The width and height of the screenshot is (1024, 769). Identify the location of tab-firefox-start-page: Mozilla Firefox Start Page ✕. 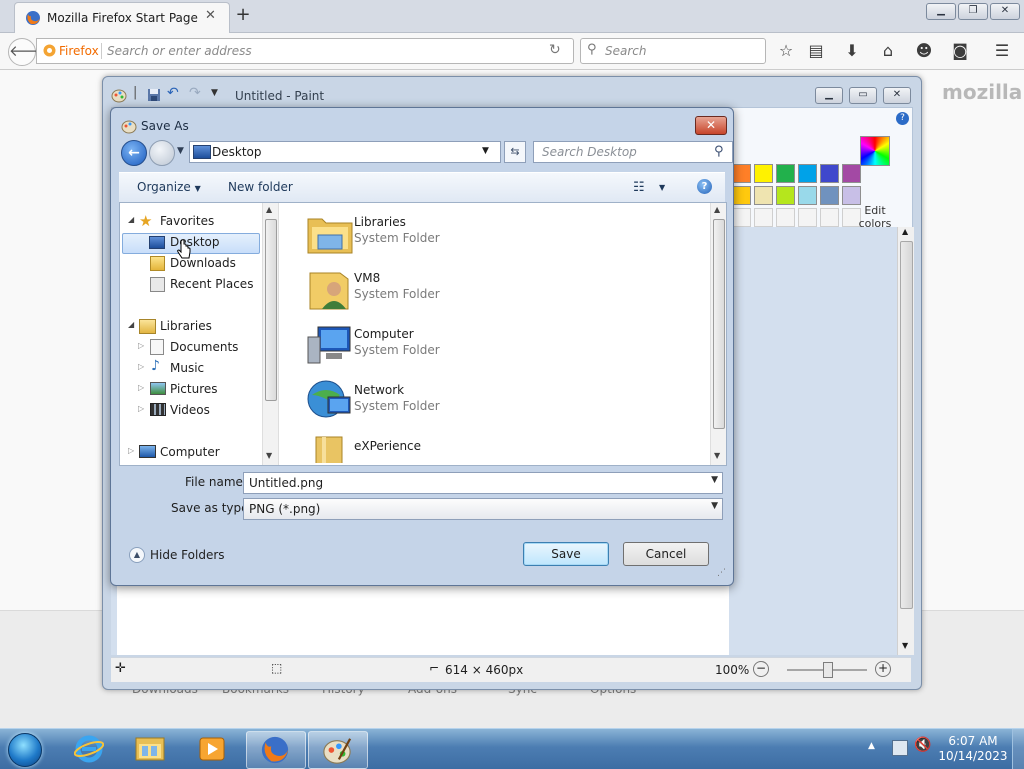
(122, 17).